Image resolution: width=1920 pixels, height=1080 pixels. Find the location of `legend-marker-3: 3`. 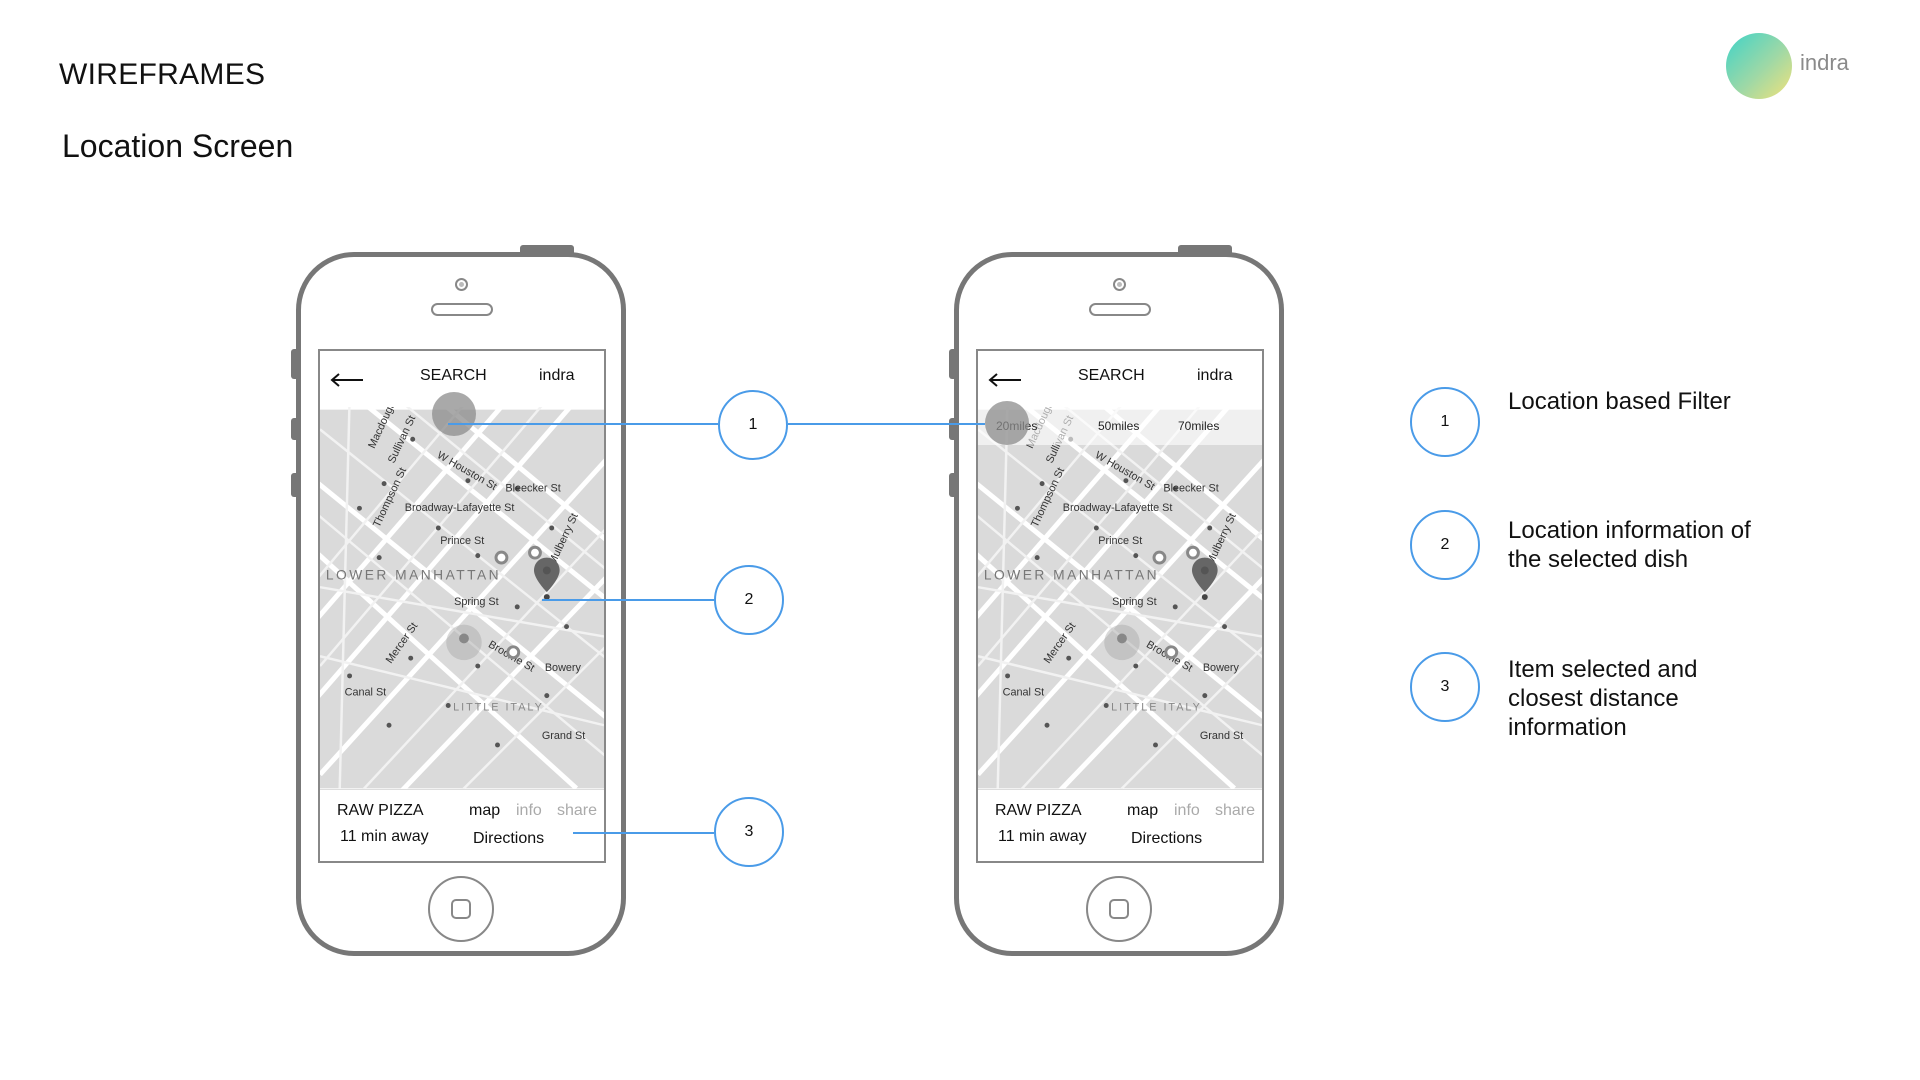

legend-marker-3: 3 is located at coordinates (1445, 687).